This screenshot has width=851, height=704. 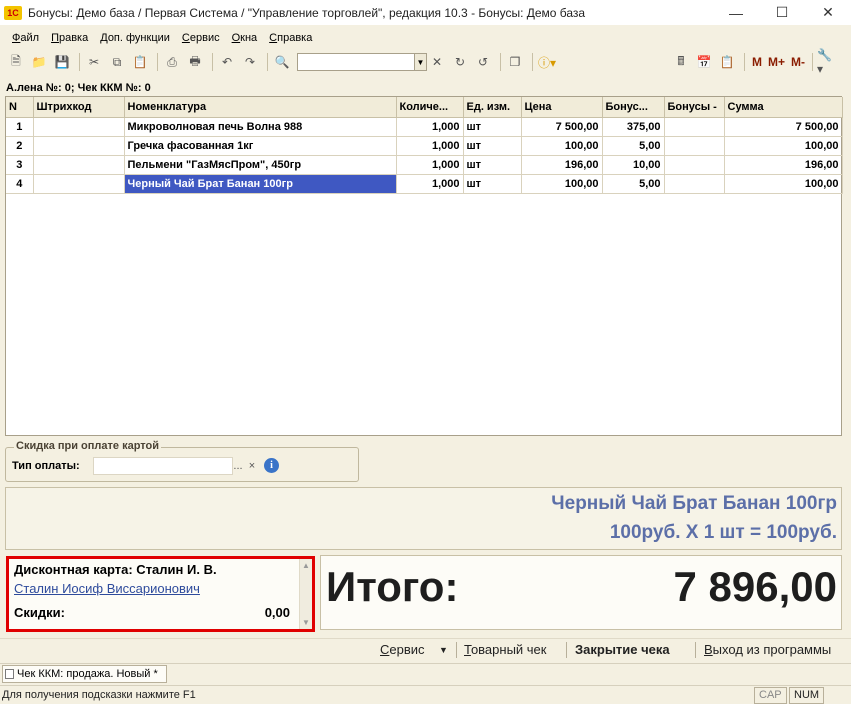 What do you see at coordinates (172, 62) in the screenshot?
I see `print-icon: ⎙` at bounding box center [172, 62].